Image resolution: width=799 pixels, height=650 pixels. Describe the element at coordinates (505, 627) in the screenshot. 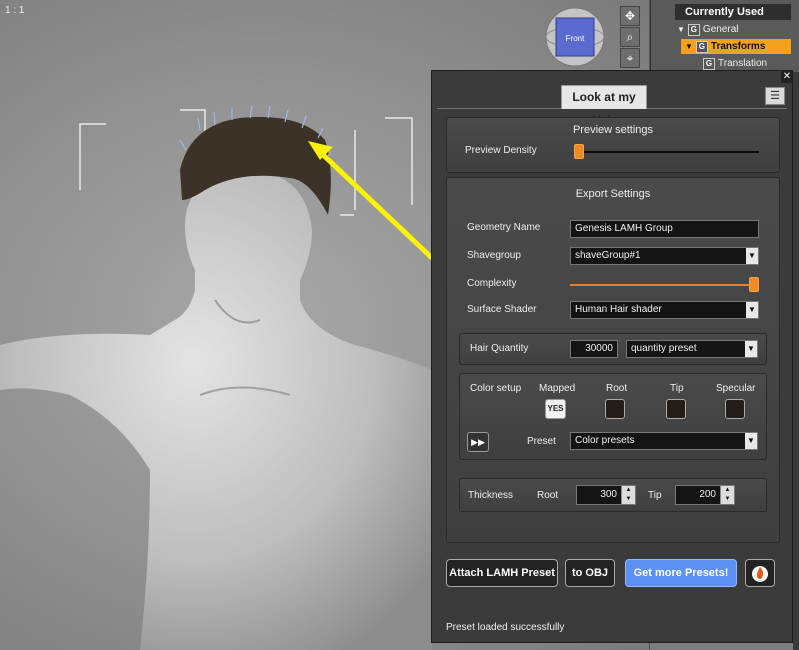

I see `status-message: Preset loaded successfully` at that location.